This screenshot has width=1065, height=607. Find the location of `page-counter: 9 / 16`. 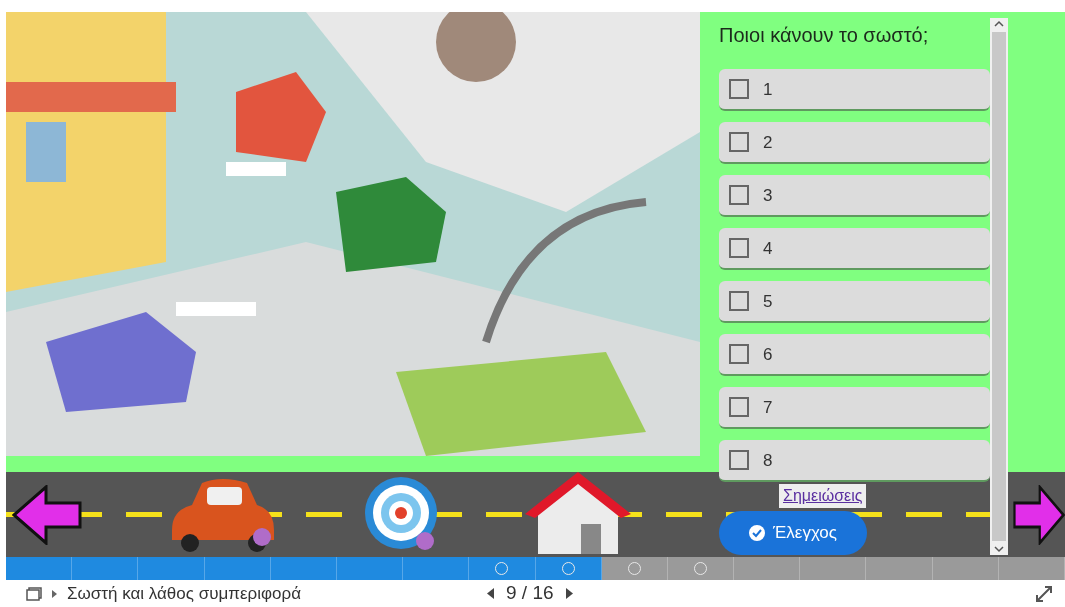

page-counter: 9 / 16 is located at coordinates (530, 593).